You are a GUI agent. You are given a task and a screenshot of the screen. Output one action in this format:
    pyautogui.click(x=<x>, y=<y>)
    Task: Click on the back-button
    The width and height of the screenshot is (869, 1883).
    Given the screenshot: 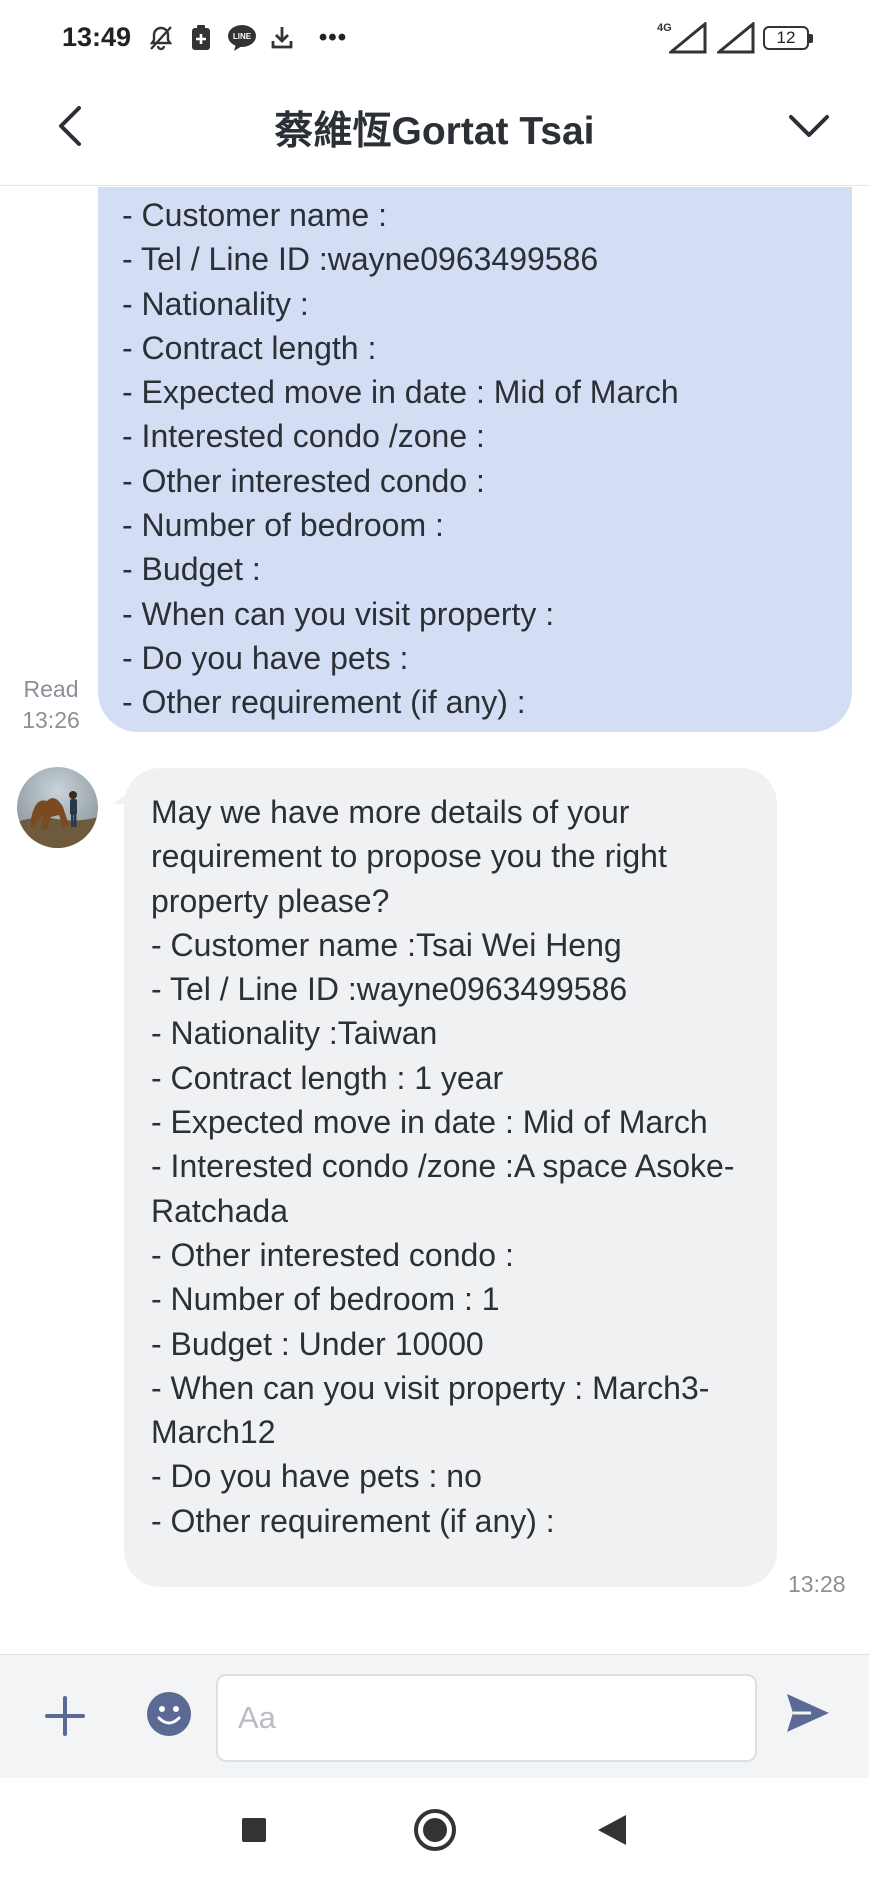 What is the action you would take?
    pyautogui.click(x=70, y=128)
    